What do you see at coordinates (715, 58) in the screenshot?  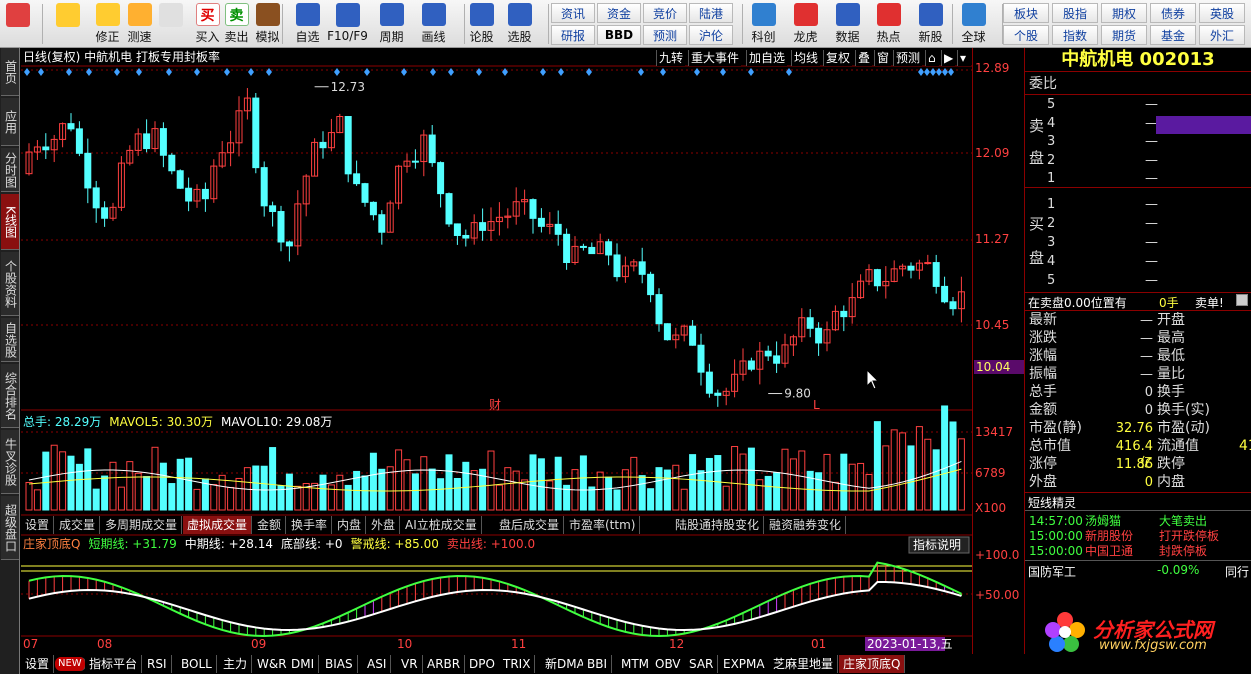 I see `chart-menu-1: 重大事件` at bounding box center [715, 58].